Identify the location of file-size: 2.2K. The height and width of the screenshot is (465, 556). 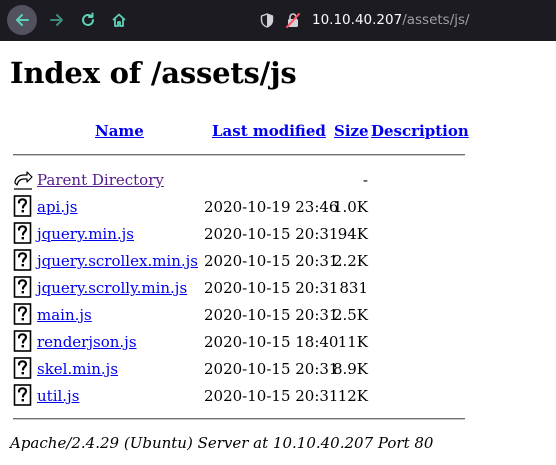
(350, 261).